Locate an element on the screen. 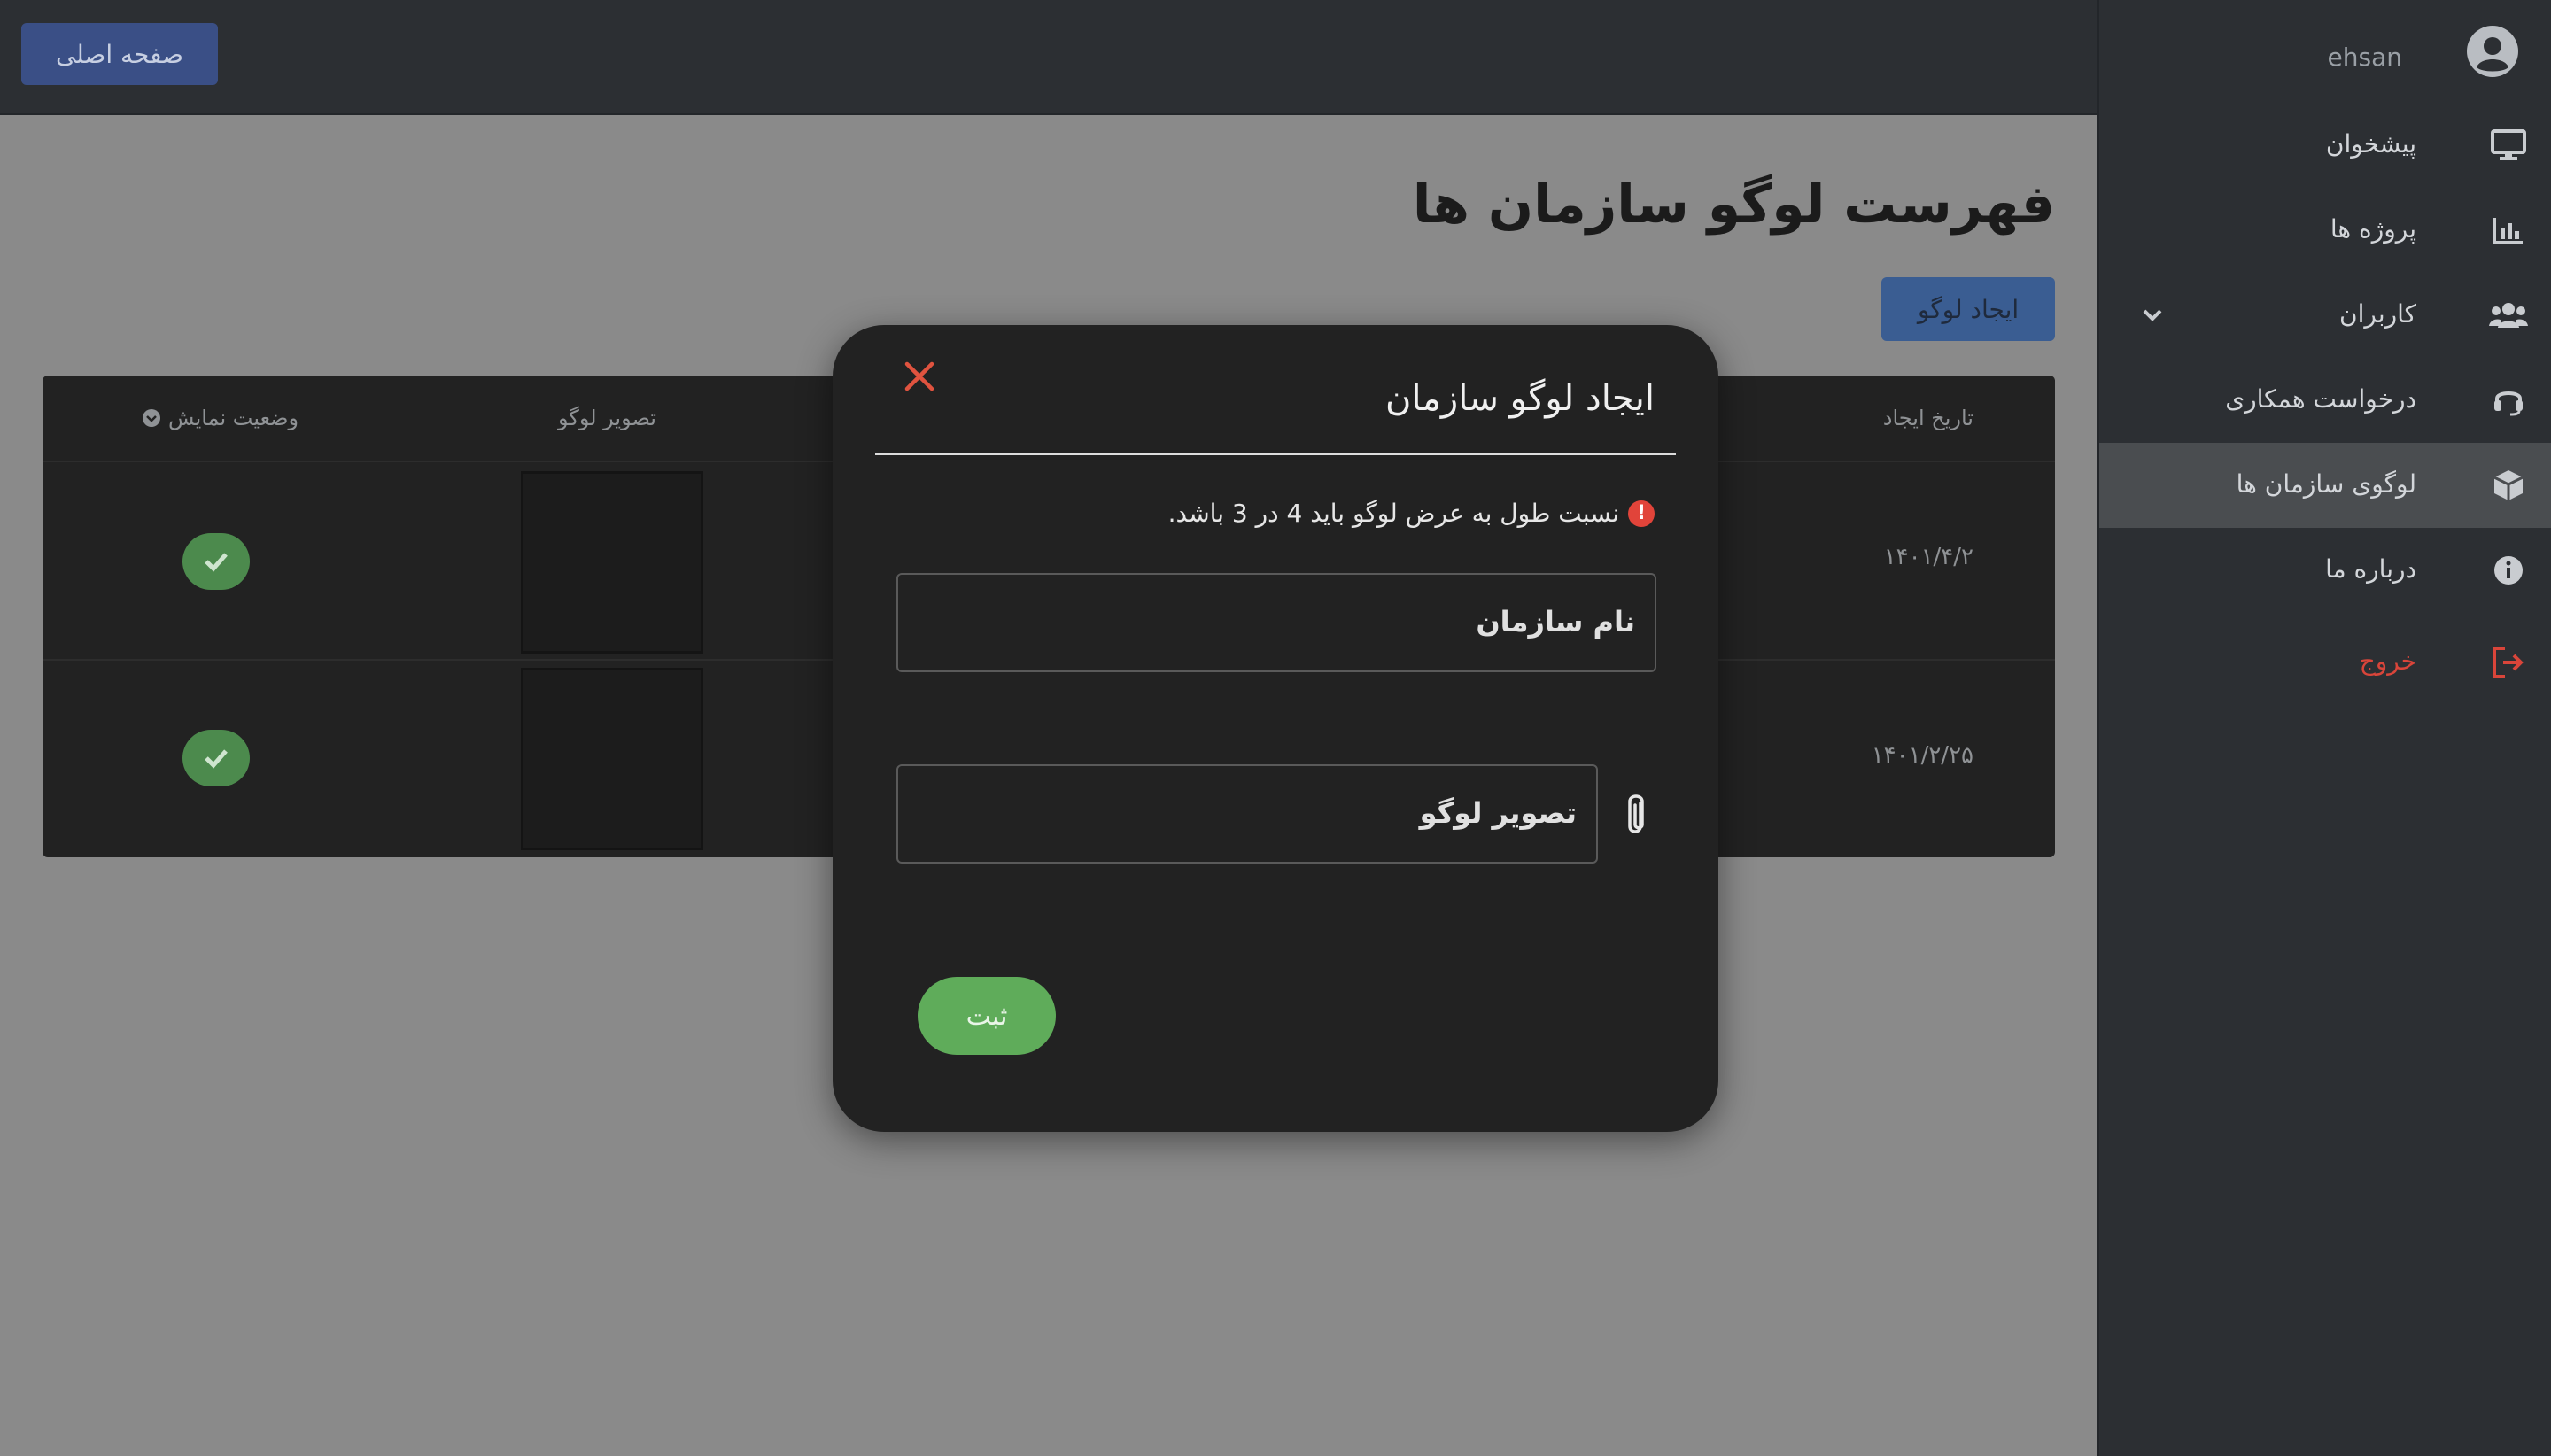 The height and width of the screenshot is (1456, 2551). sidebar-item-label: لوگوی سازمان ها is located at coordinates (2326, 484).